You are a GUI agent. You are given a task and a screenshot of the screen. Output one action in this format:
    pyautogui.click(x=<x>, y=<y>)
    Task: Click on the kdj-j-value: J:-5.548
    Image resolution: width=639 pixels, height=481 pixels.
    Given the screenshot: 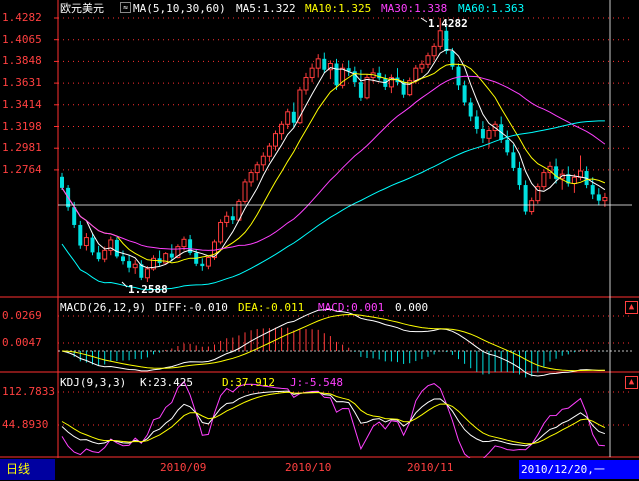 What is the action you would take?
    pyautogui.click(x=316, y=382)
    